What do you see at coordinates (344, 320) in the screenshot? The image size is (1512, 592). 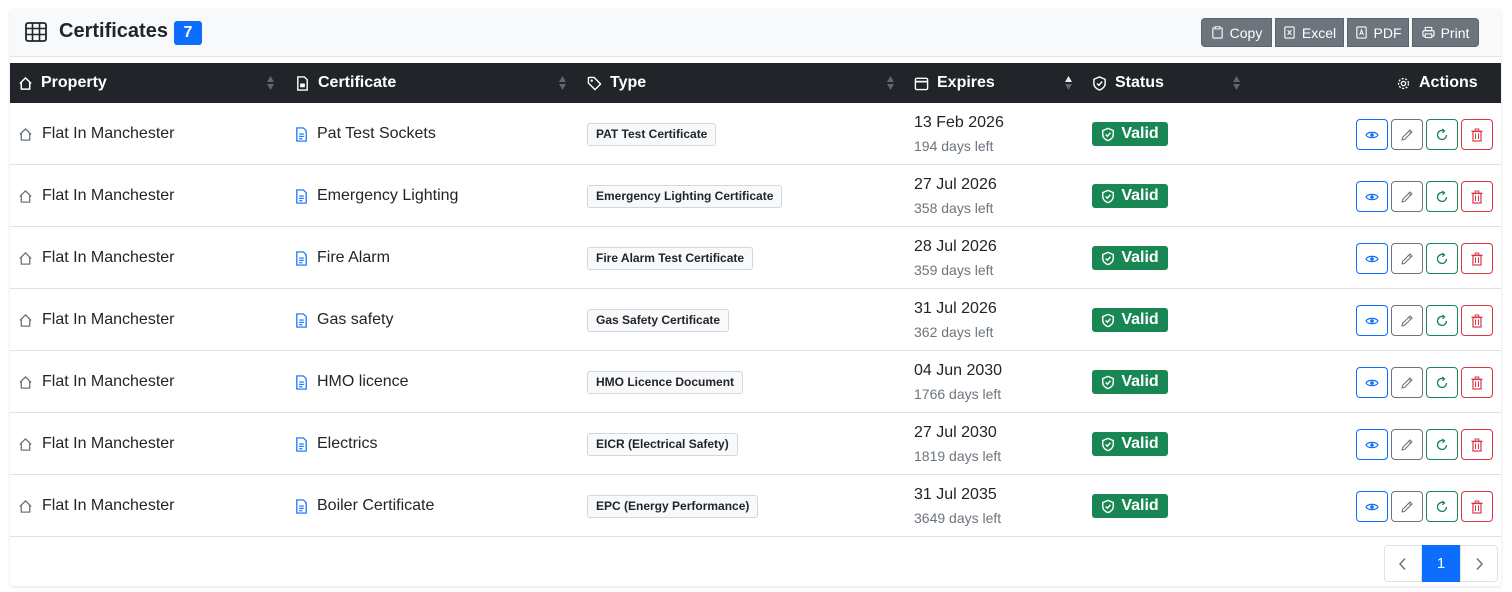 I see `certificate-cell: Gas safety` at bounding box center [344, 320].